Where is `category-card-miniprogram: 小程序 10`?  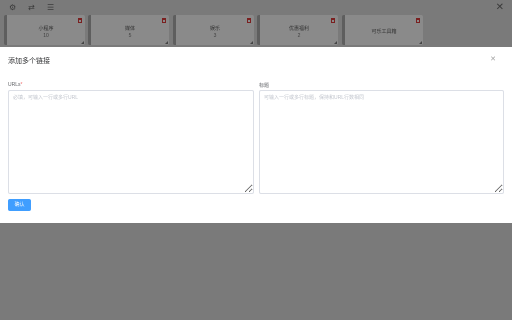 category-card-miniprogram: 小程序 10 is located at coordinates (44, 30).